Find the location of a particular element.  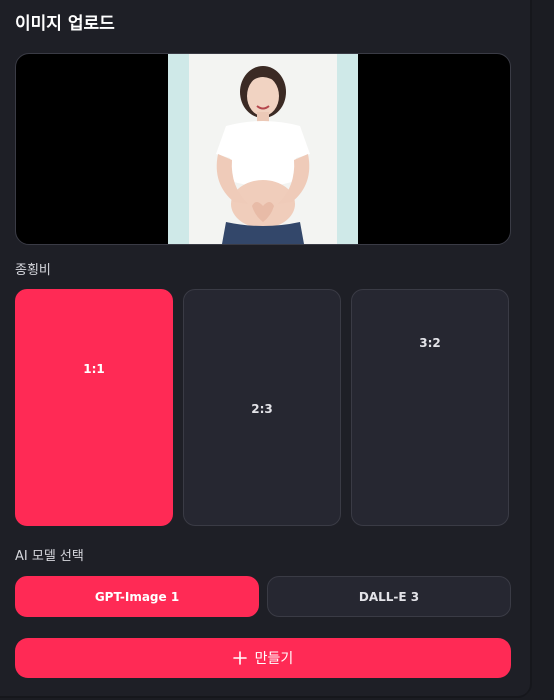

photo-illustration is located at coordinates (263, 149).